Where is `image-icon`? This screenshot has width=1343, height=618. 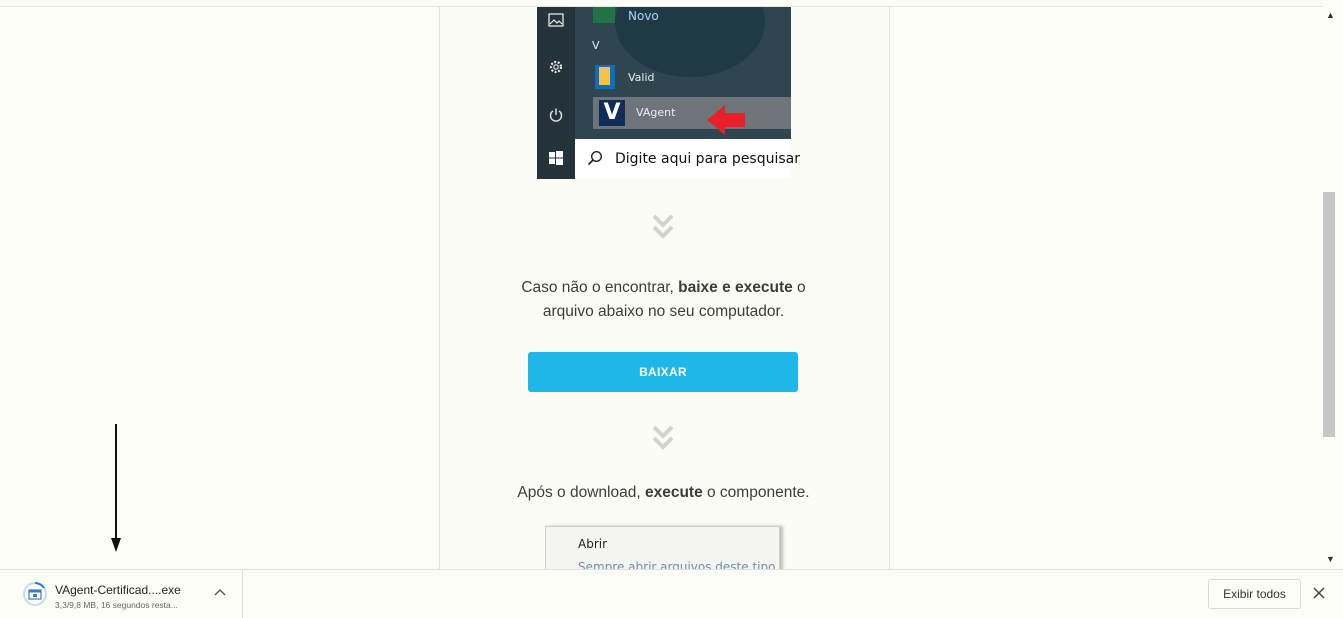
image-icon is located at coordinates (556, 23).